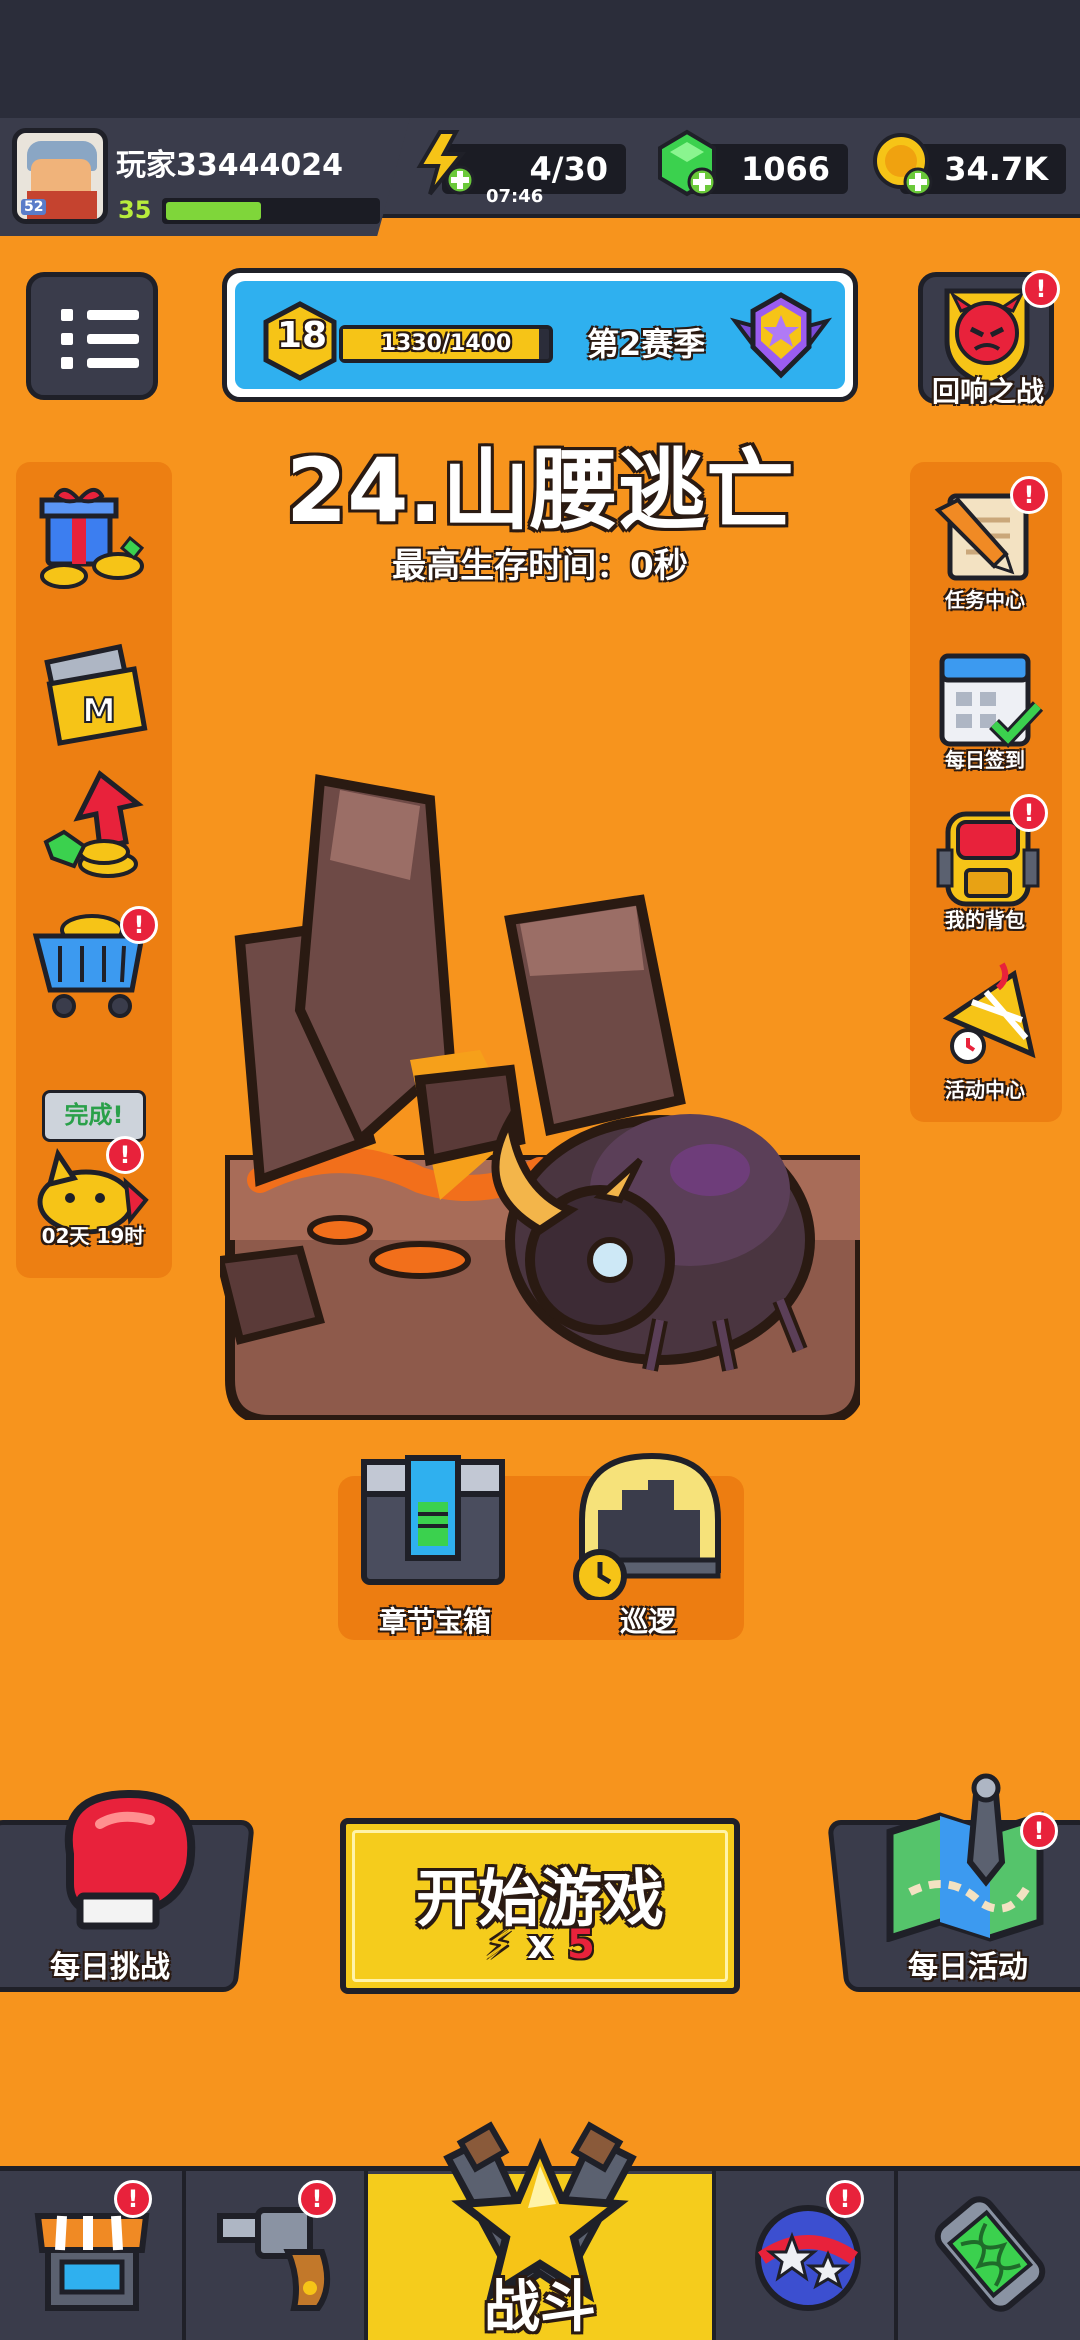  I want to click on daily-activity-alert-badge: !, so click(1039, 1831).